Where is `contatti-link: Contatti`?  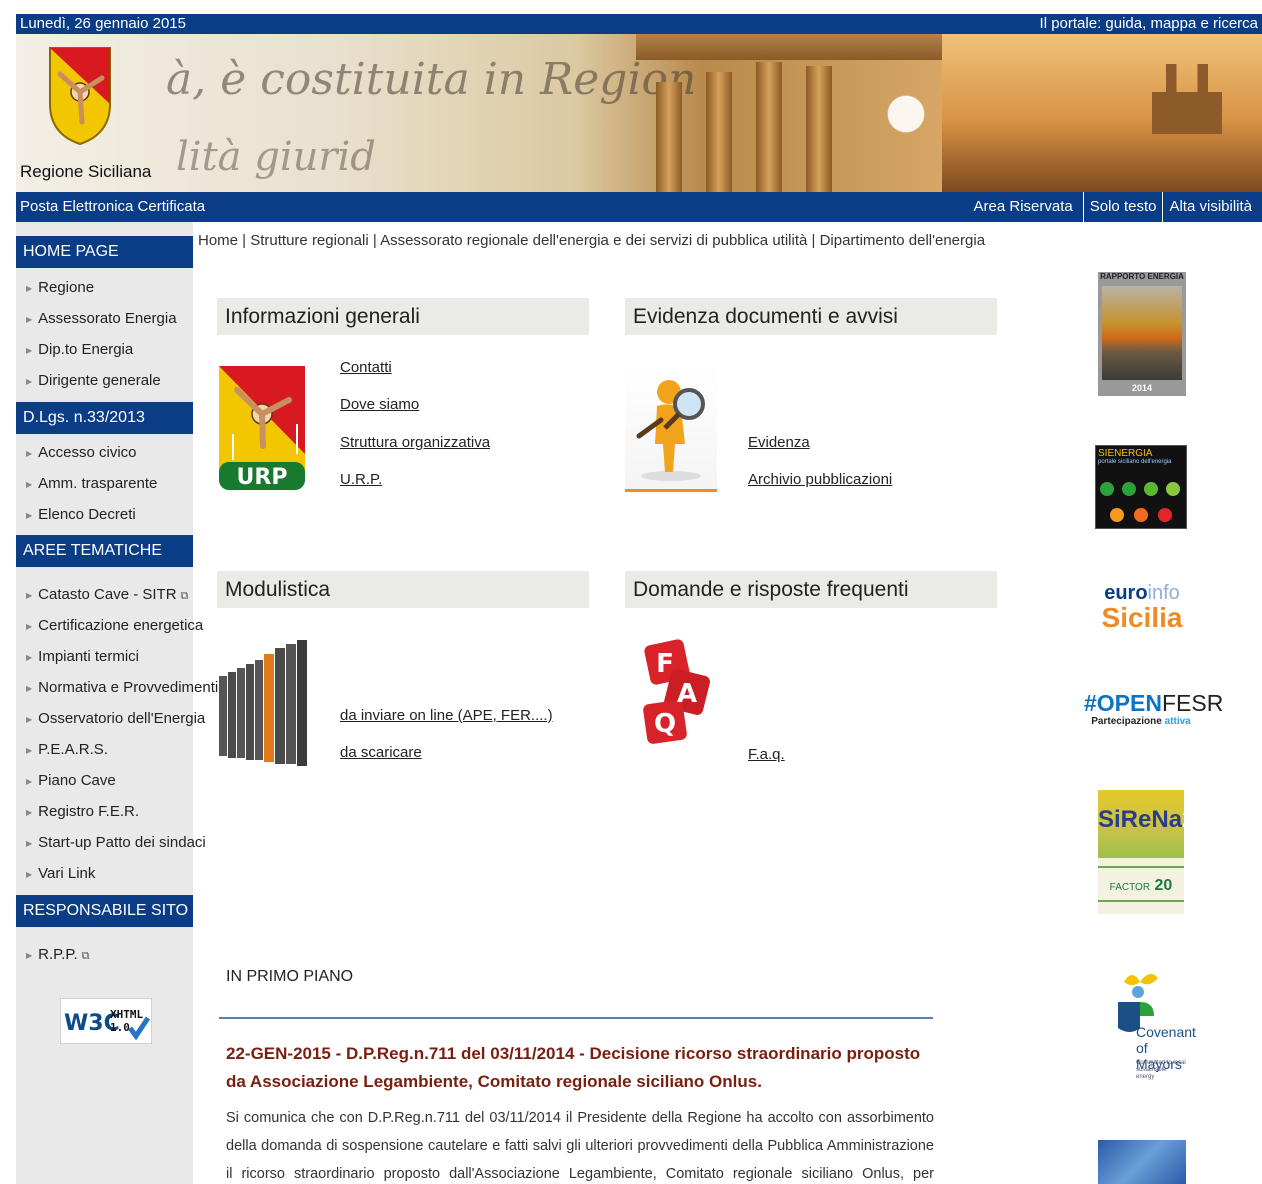
contatti-link: Contatti is located at coordinates (366, 367).